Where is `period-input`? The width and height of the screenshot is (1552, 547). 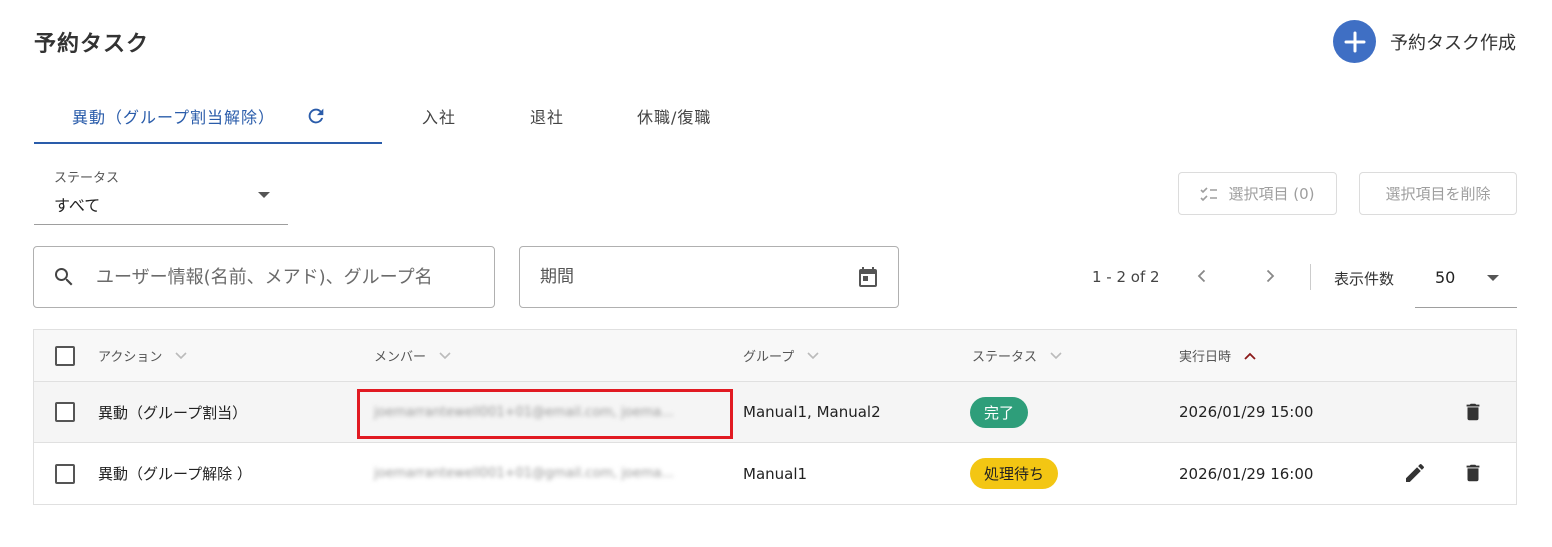 period-input is located at coordinates (680, 277).